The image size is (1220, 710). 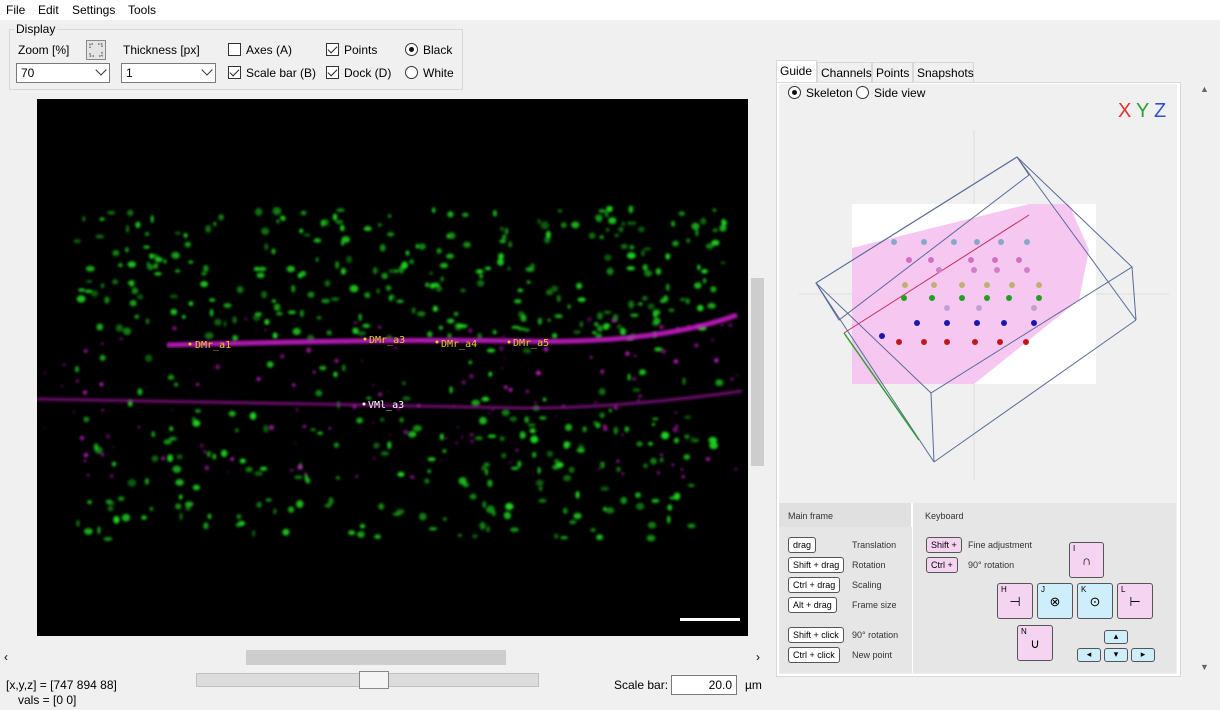 What do you see at coordinates (610, 10) in the screenshot?
I see `menu-bar: File Edit Settings Tools` at bounding box center [610, 10].